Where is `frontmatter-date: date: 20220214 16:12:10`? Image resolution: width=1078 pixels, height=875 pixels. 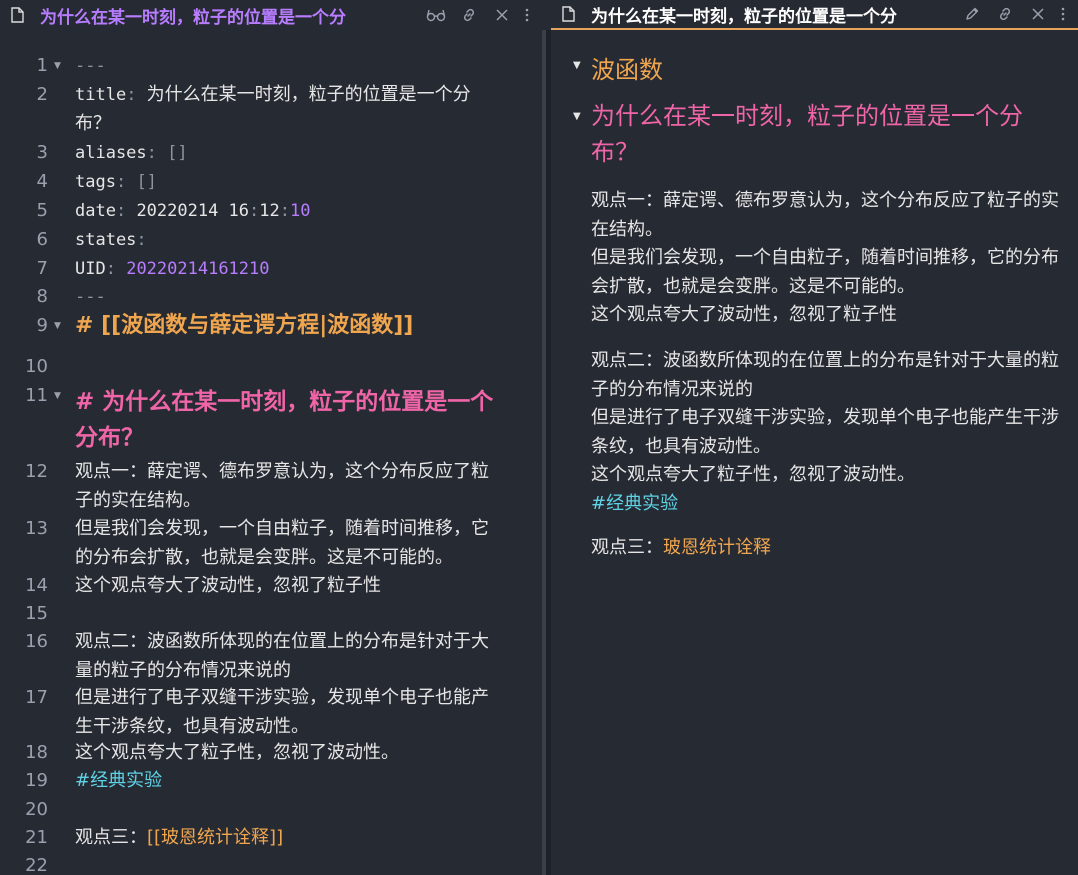
frontmatter-date: date: 20220214 16:12:10 is located at coordinates (287, 211).